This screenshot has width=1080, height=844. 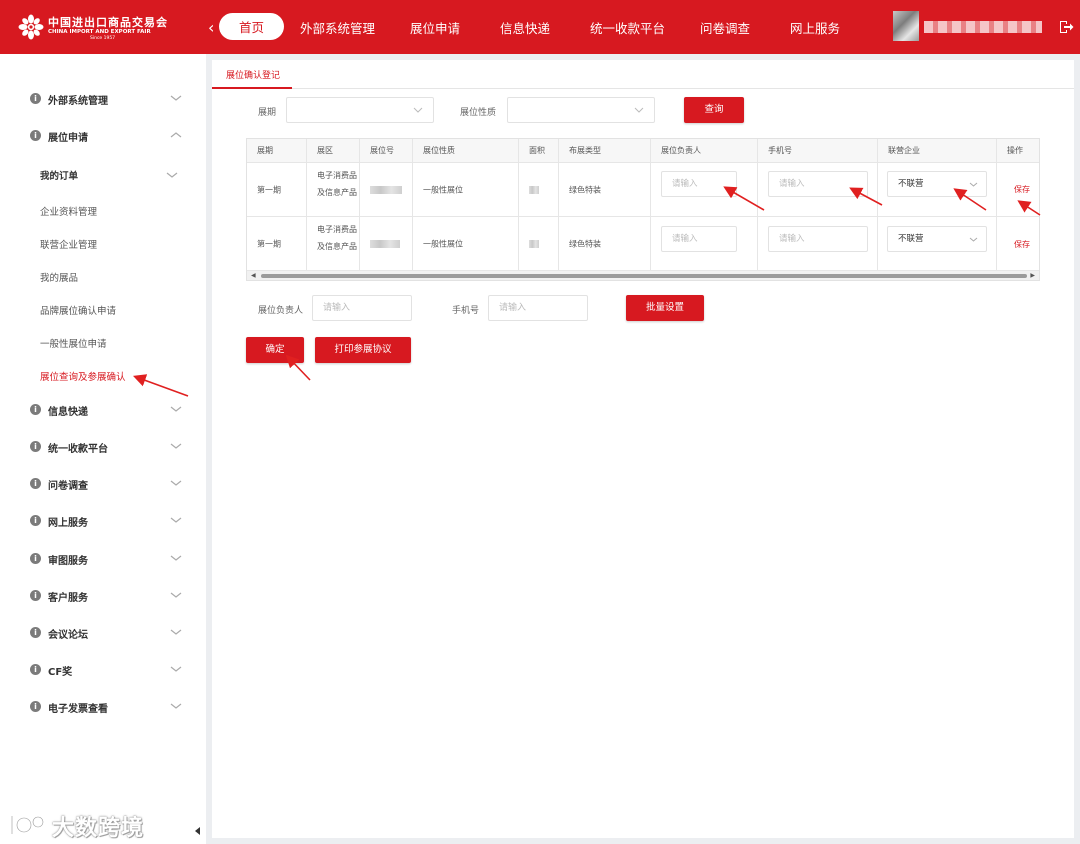 I want to click on tab-divider, so click(x=643, y=88).